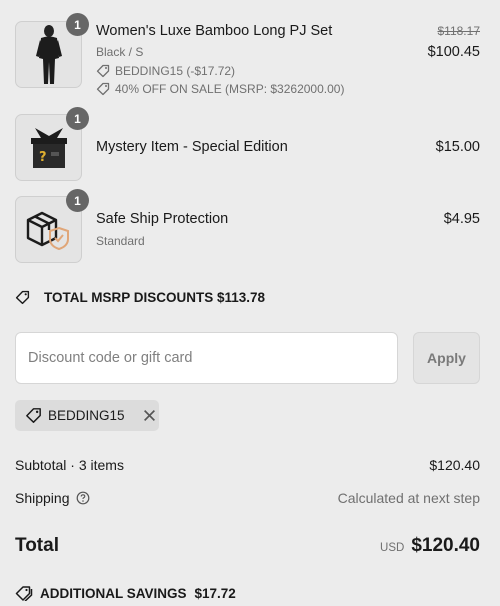 The height and width of the screenshot is (606, 500). Describe the element at coordinates (42, 498) in the screenshot. I see `shipping-label: Shipping` at that location.